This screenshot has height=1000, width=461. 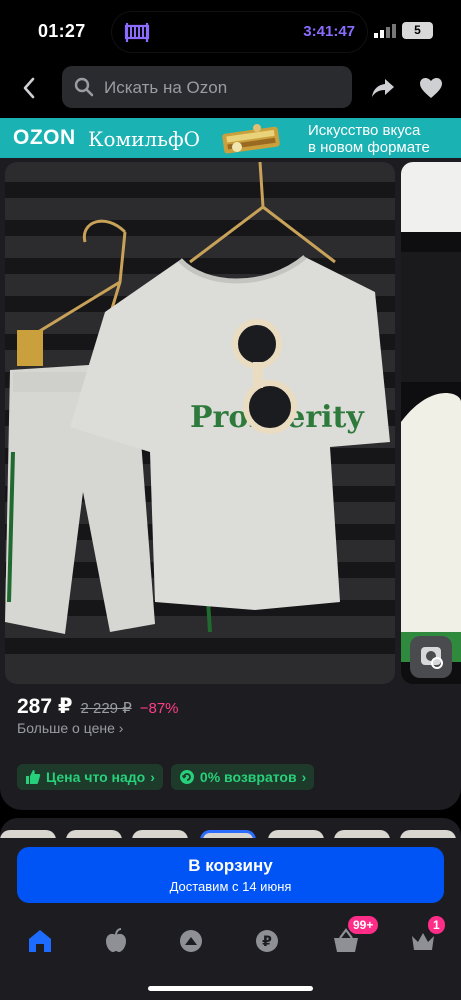 What do you see at coordinates (166, 777) in the screenshot?
I see `badges-row: Цена что надо › 0% возвратов ›` at bounding box center [166, 777].